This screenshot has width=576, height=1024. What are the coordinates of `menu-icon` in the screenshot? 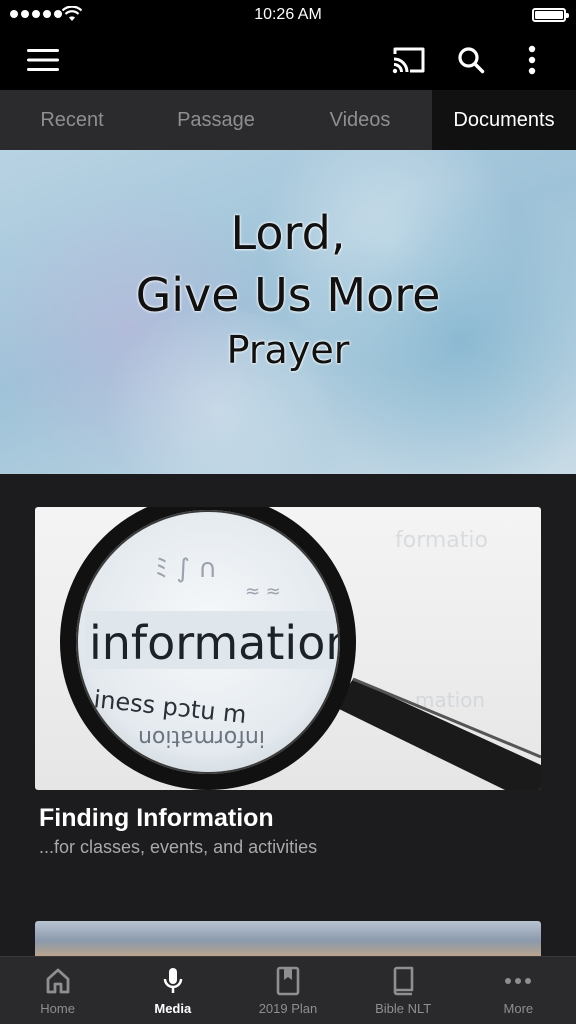 It's located at (43, 60).